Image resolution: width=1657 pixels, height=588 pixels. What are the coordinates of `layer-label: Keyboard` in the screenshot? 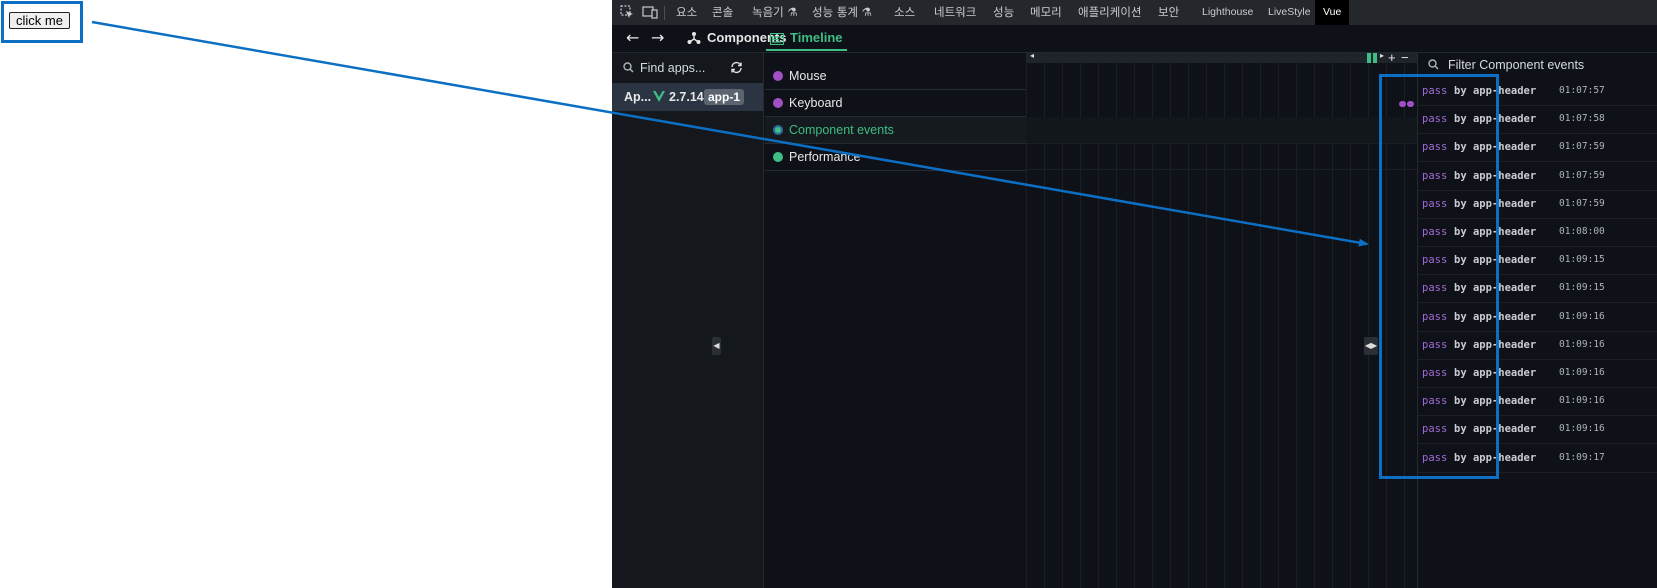 It's located at (816, 103).